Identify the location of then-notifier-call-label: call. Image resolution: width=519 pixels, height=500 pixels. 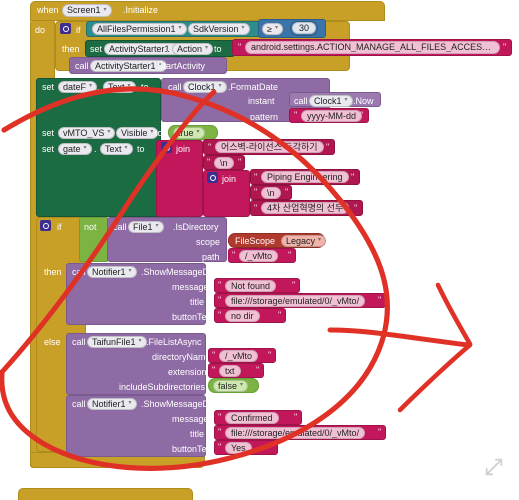
(79, 272).